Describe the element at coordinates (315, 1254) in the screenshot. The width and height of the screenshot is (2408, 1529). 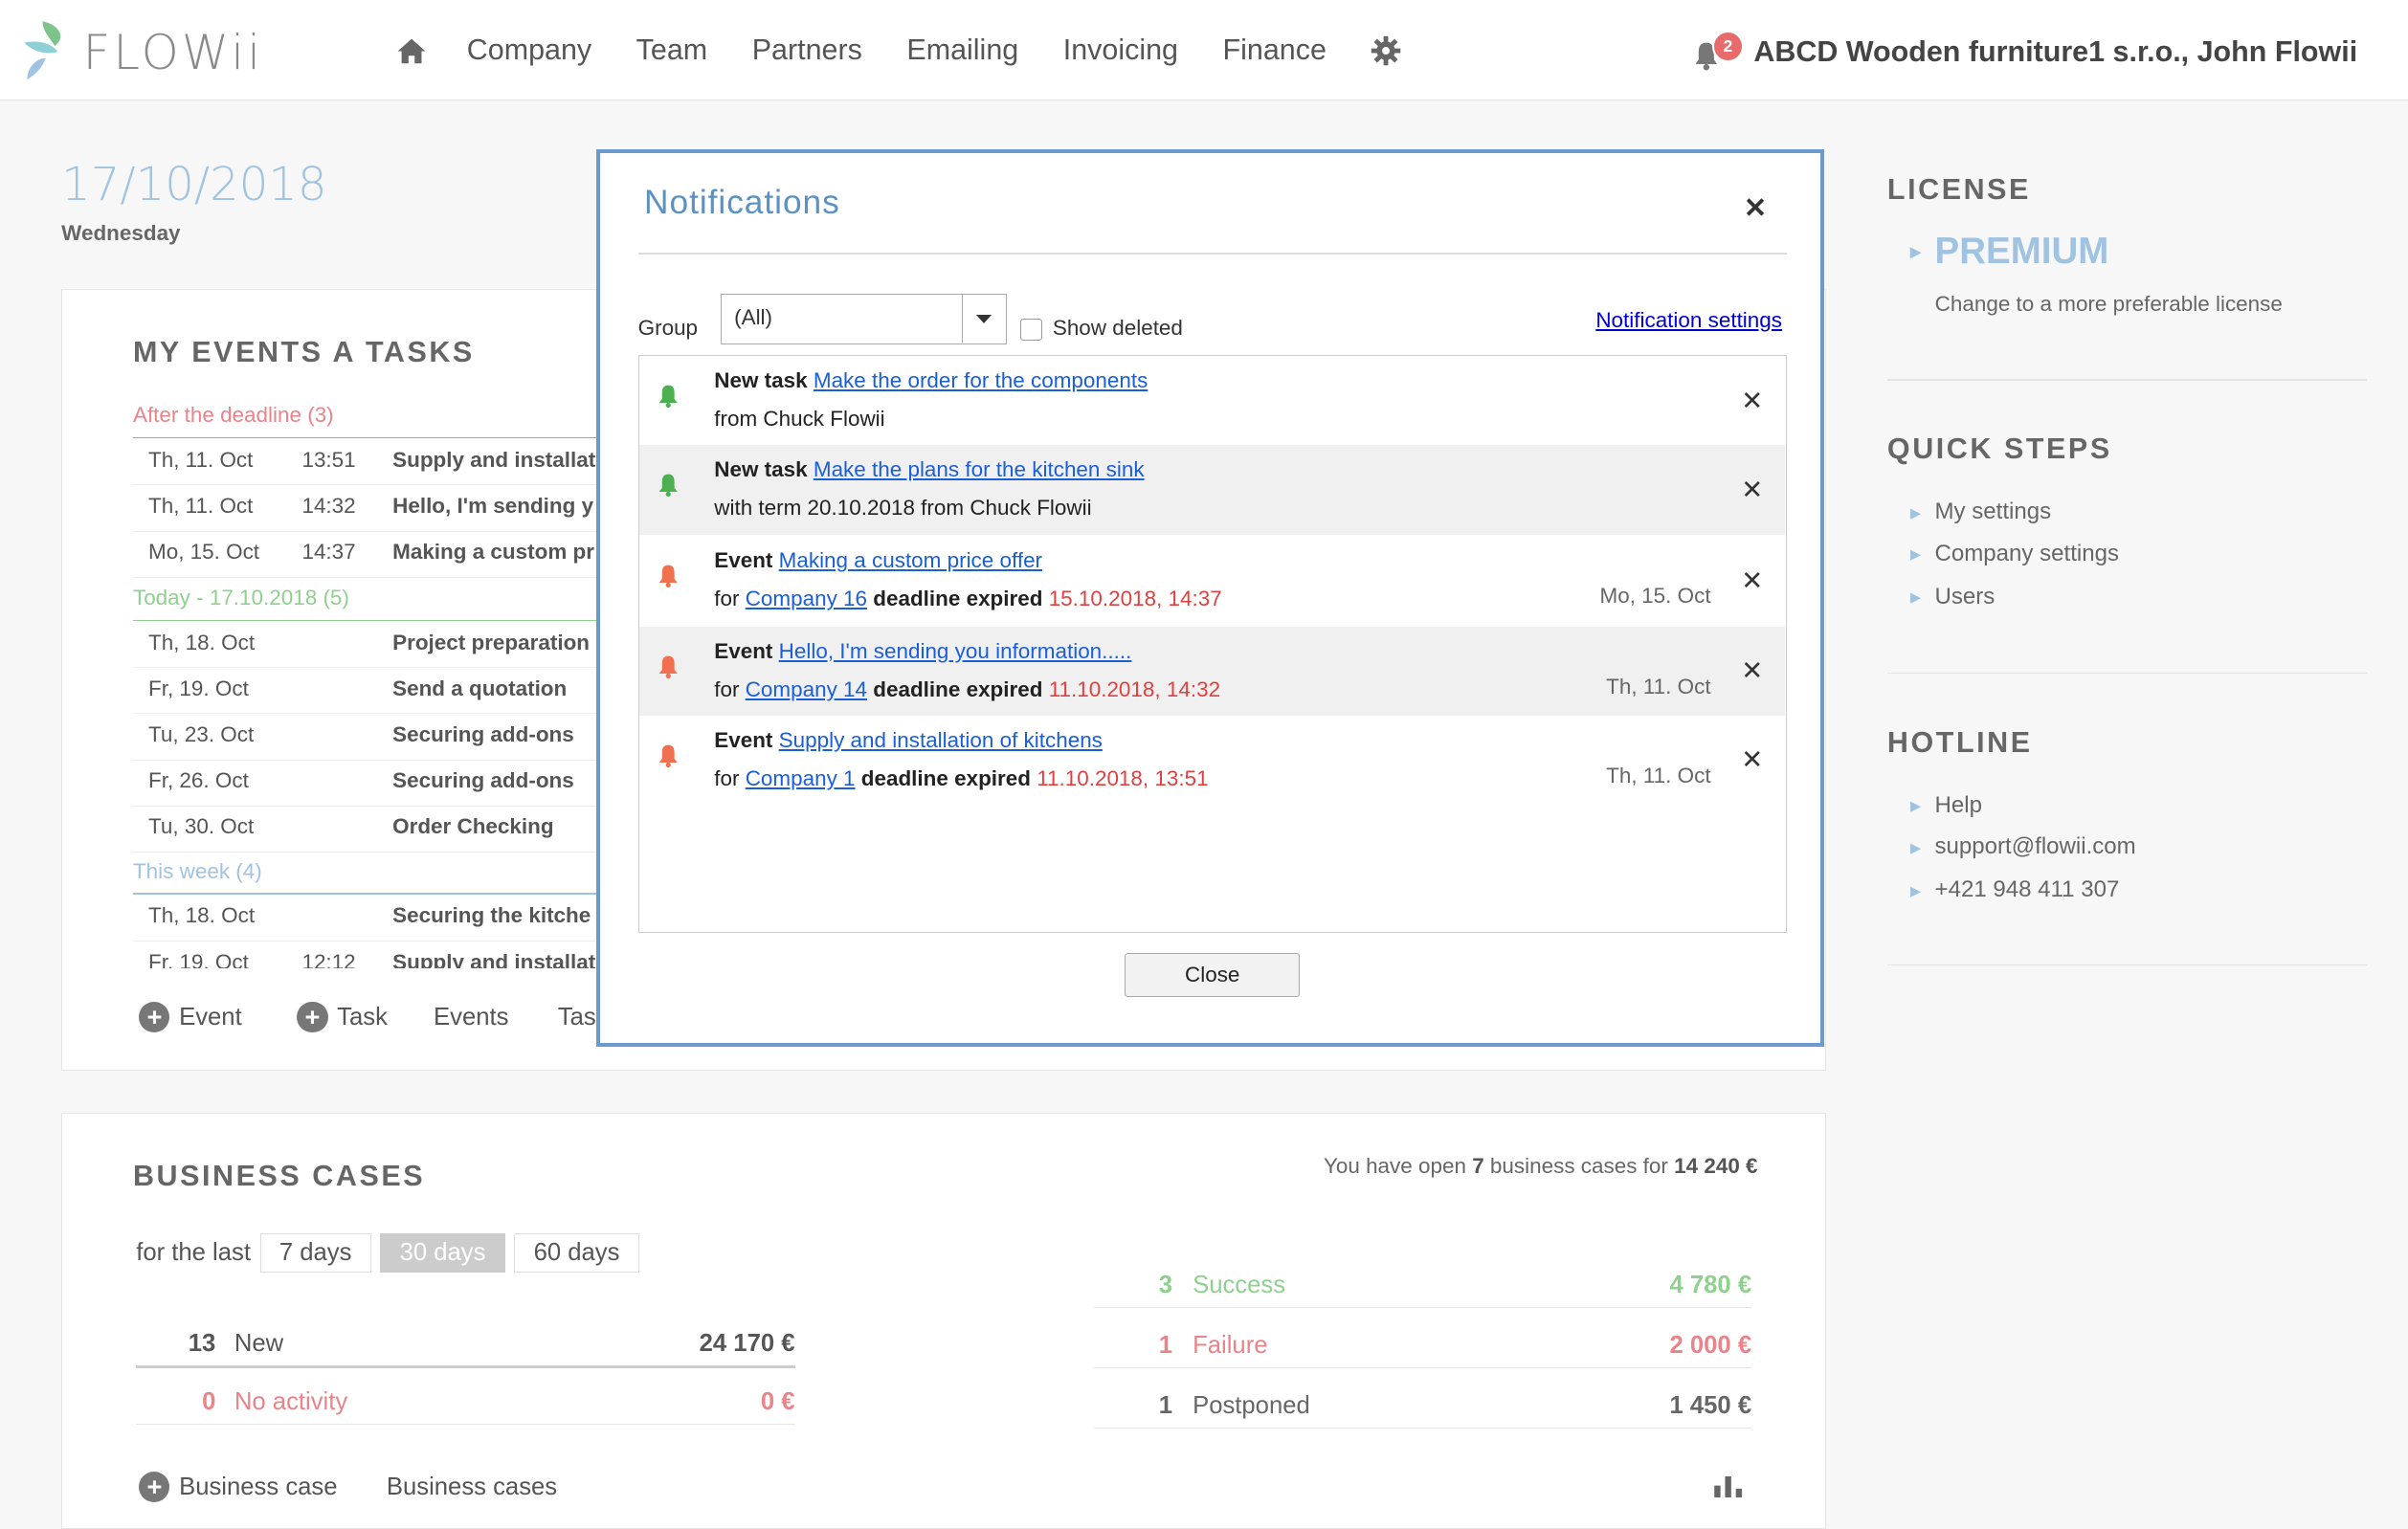
I see `period-7-days-button: 7 days` at that location.